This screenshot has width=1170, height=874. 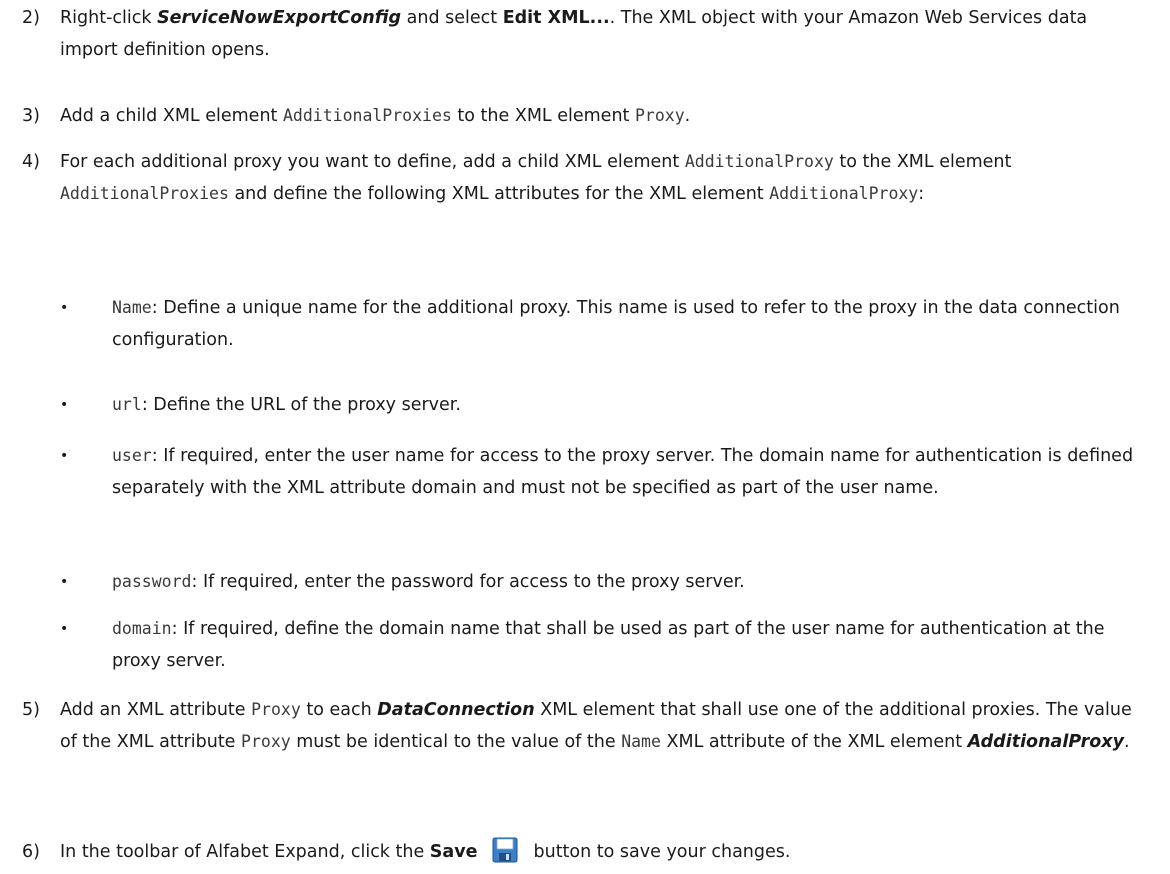 I want to click on attribute-code: url, so click(x=127, y=404).